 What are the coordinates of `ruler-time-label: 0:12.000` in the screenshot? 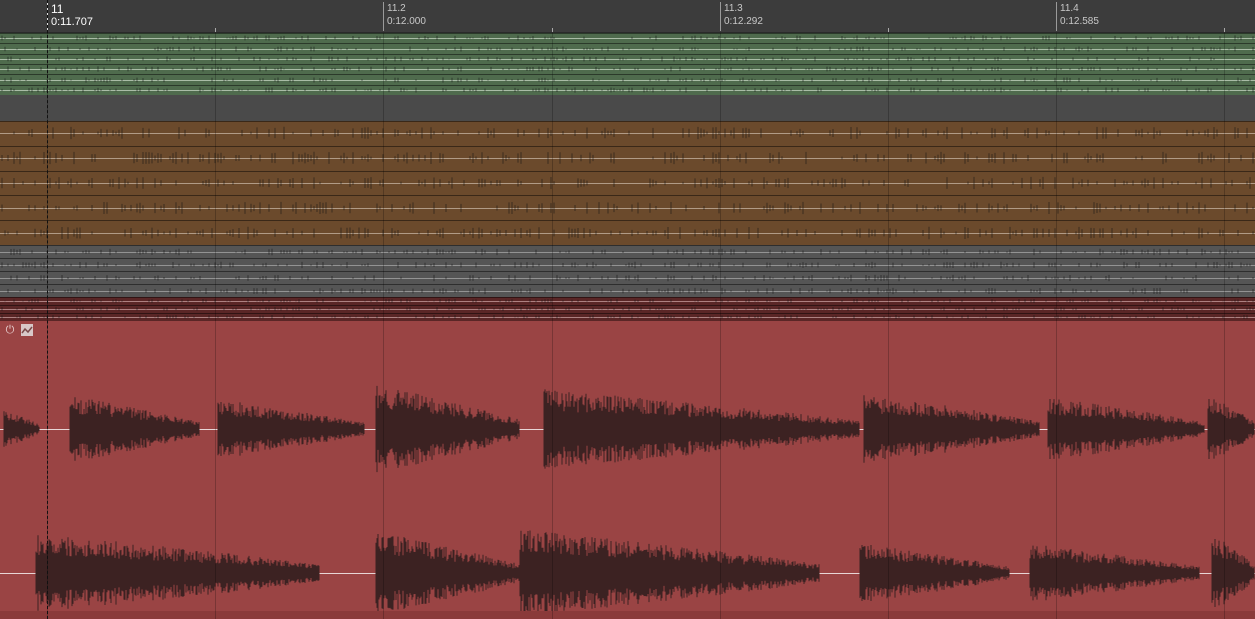 It's located at (406, 21).